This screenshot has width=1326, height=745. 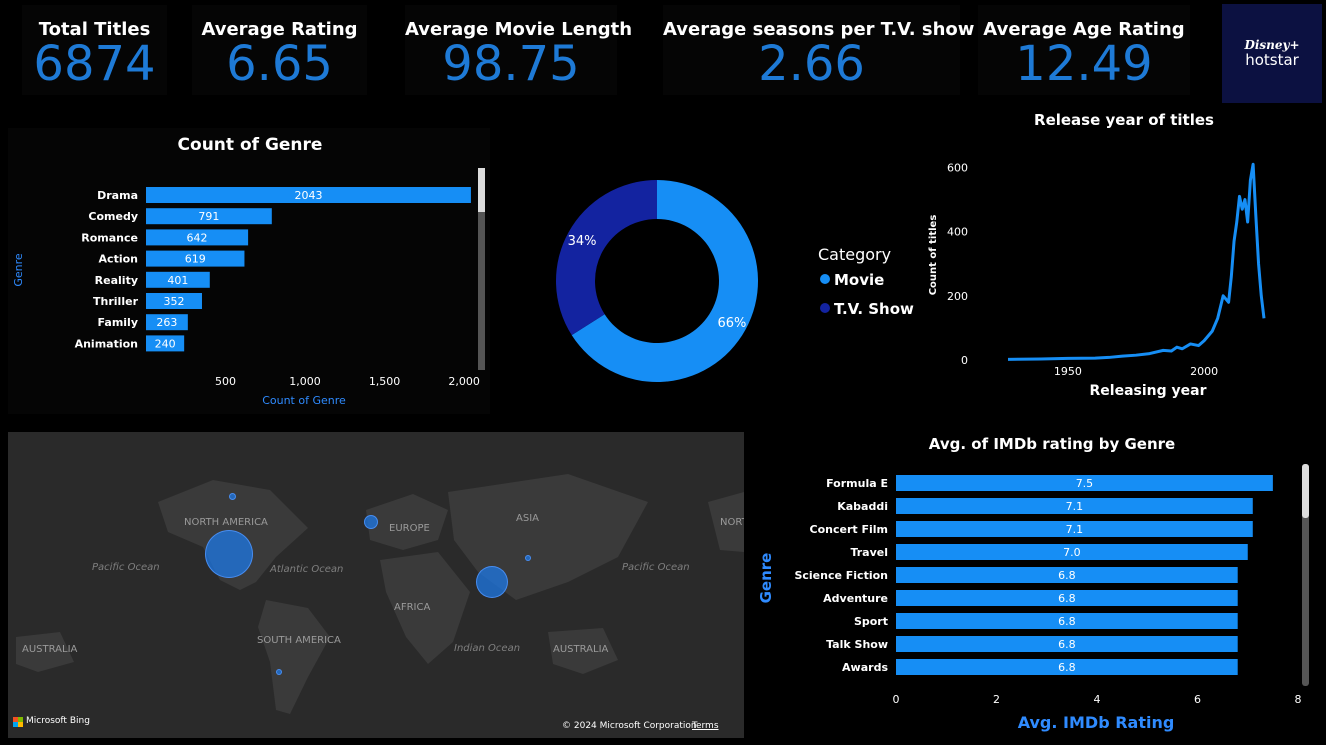 What do you see at coordinates (896, 699) in the screenshot?
I see `x-tick-label: 0` at bounding box center [896, 699].